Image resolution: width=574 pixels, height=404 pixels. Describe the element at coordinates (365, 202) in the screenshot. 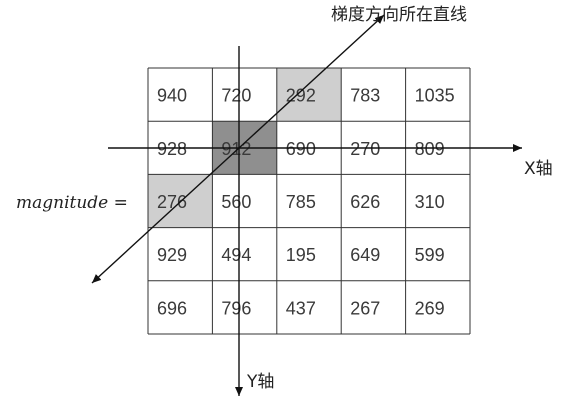

I see `grid-cell-value: 626` at that location.